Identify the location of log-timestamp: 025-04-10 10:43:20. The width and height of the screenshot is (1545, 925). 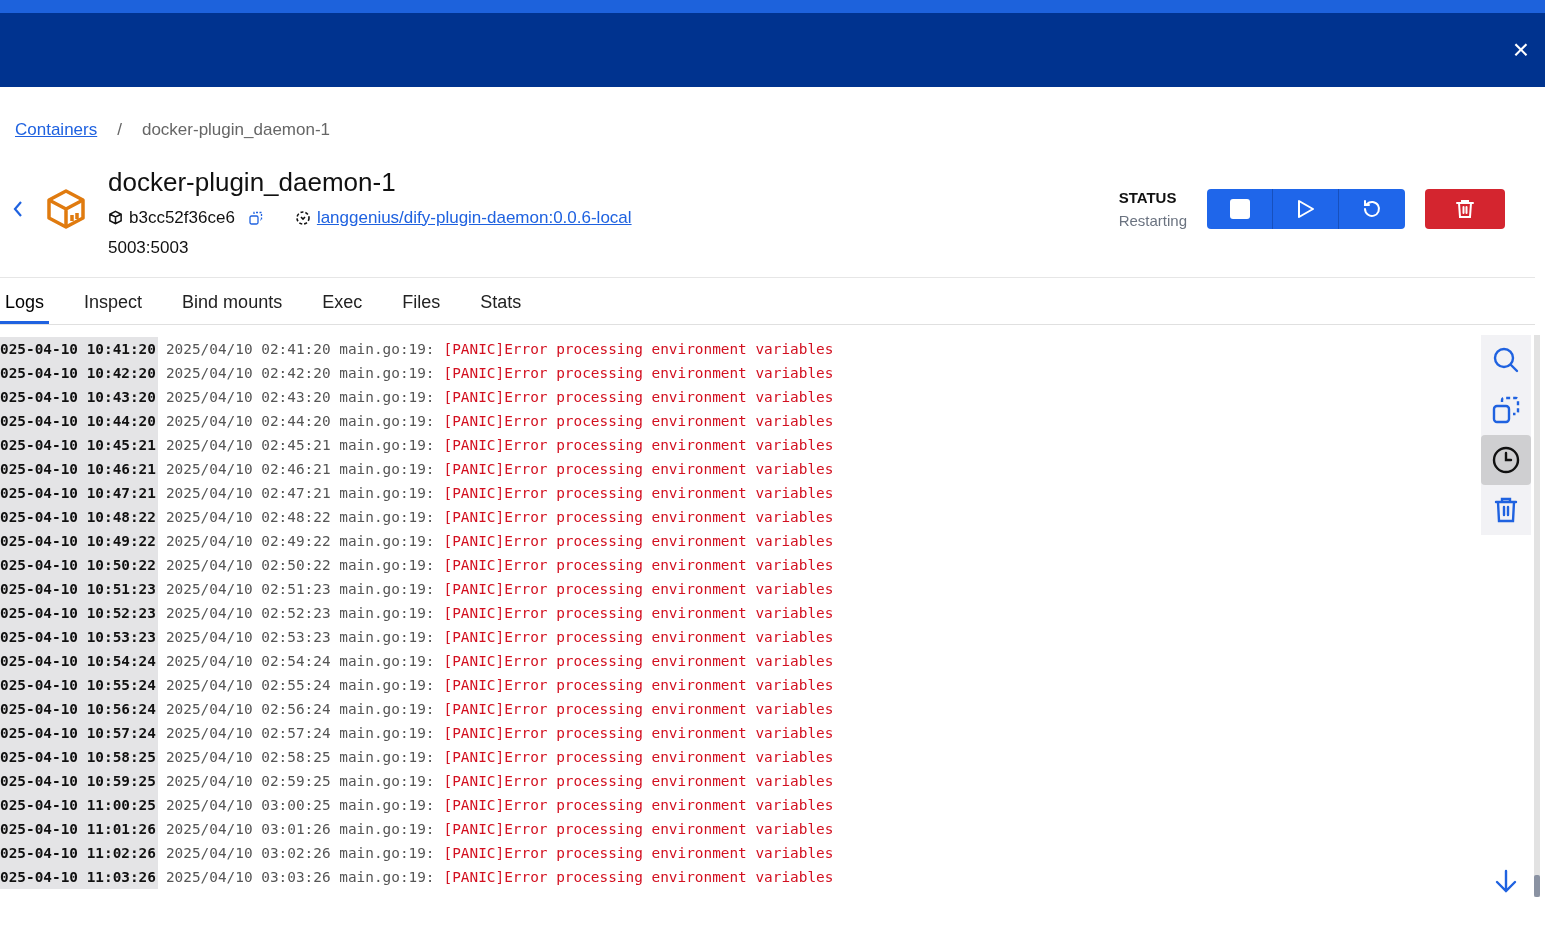
(79, 397).